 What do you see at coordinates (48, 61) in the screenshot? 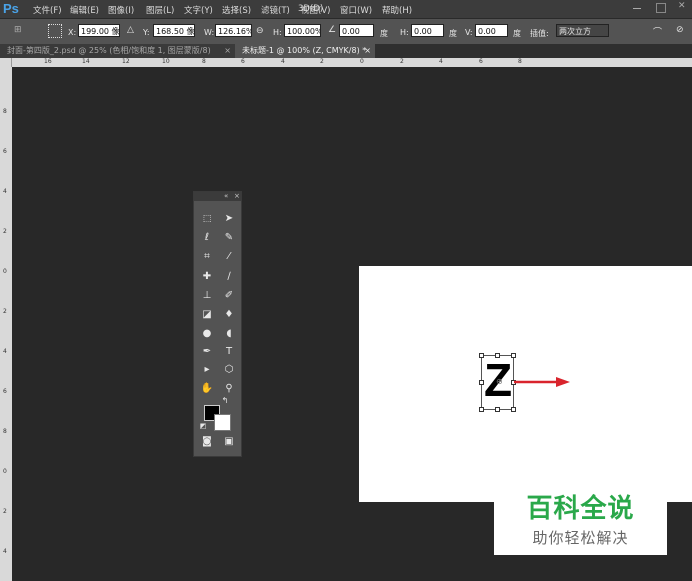
I see `ruler-number: 16` at bounding box center [48, 61].